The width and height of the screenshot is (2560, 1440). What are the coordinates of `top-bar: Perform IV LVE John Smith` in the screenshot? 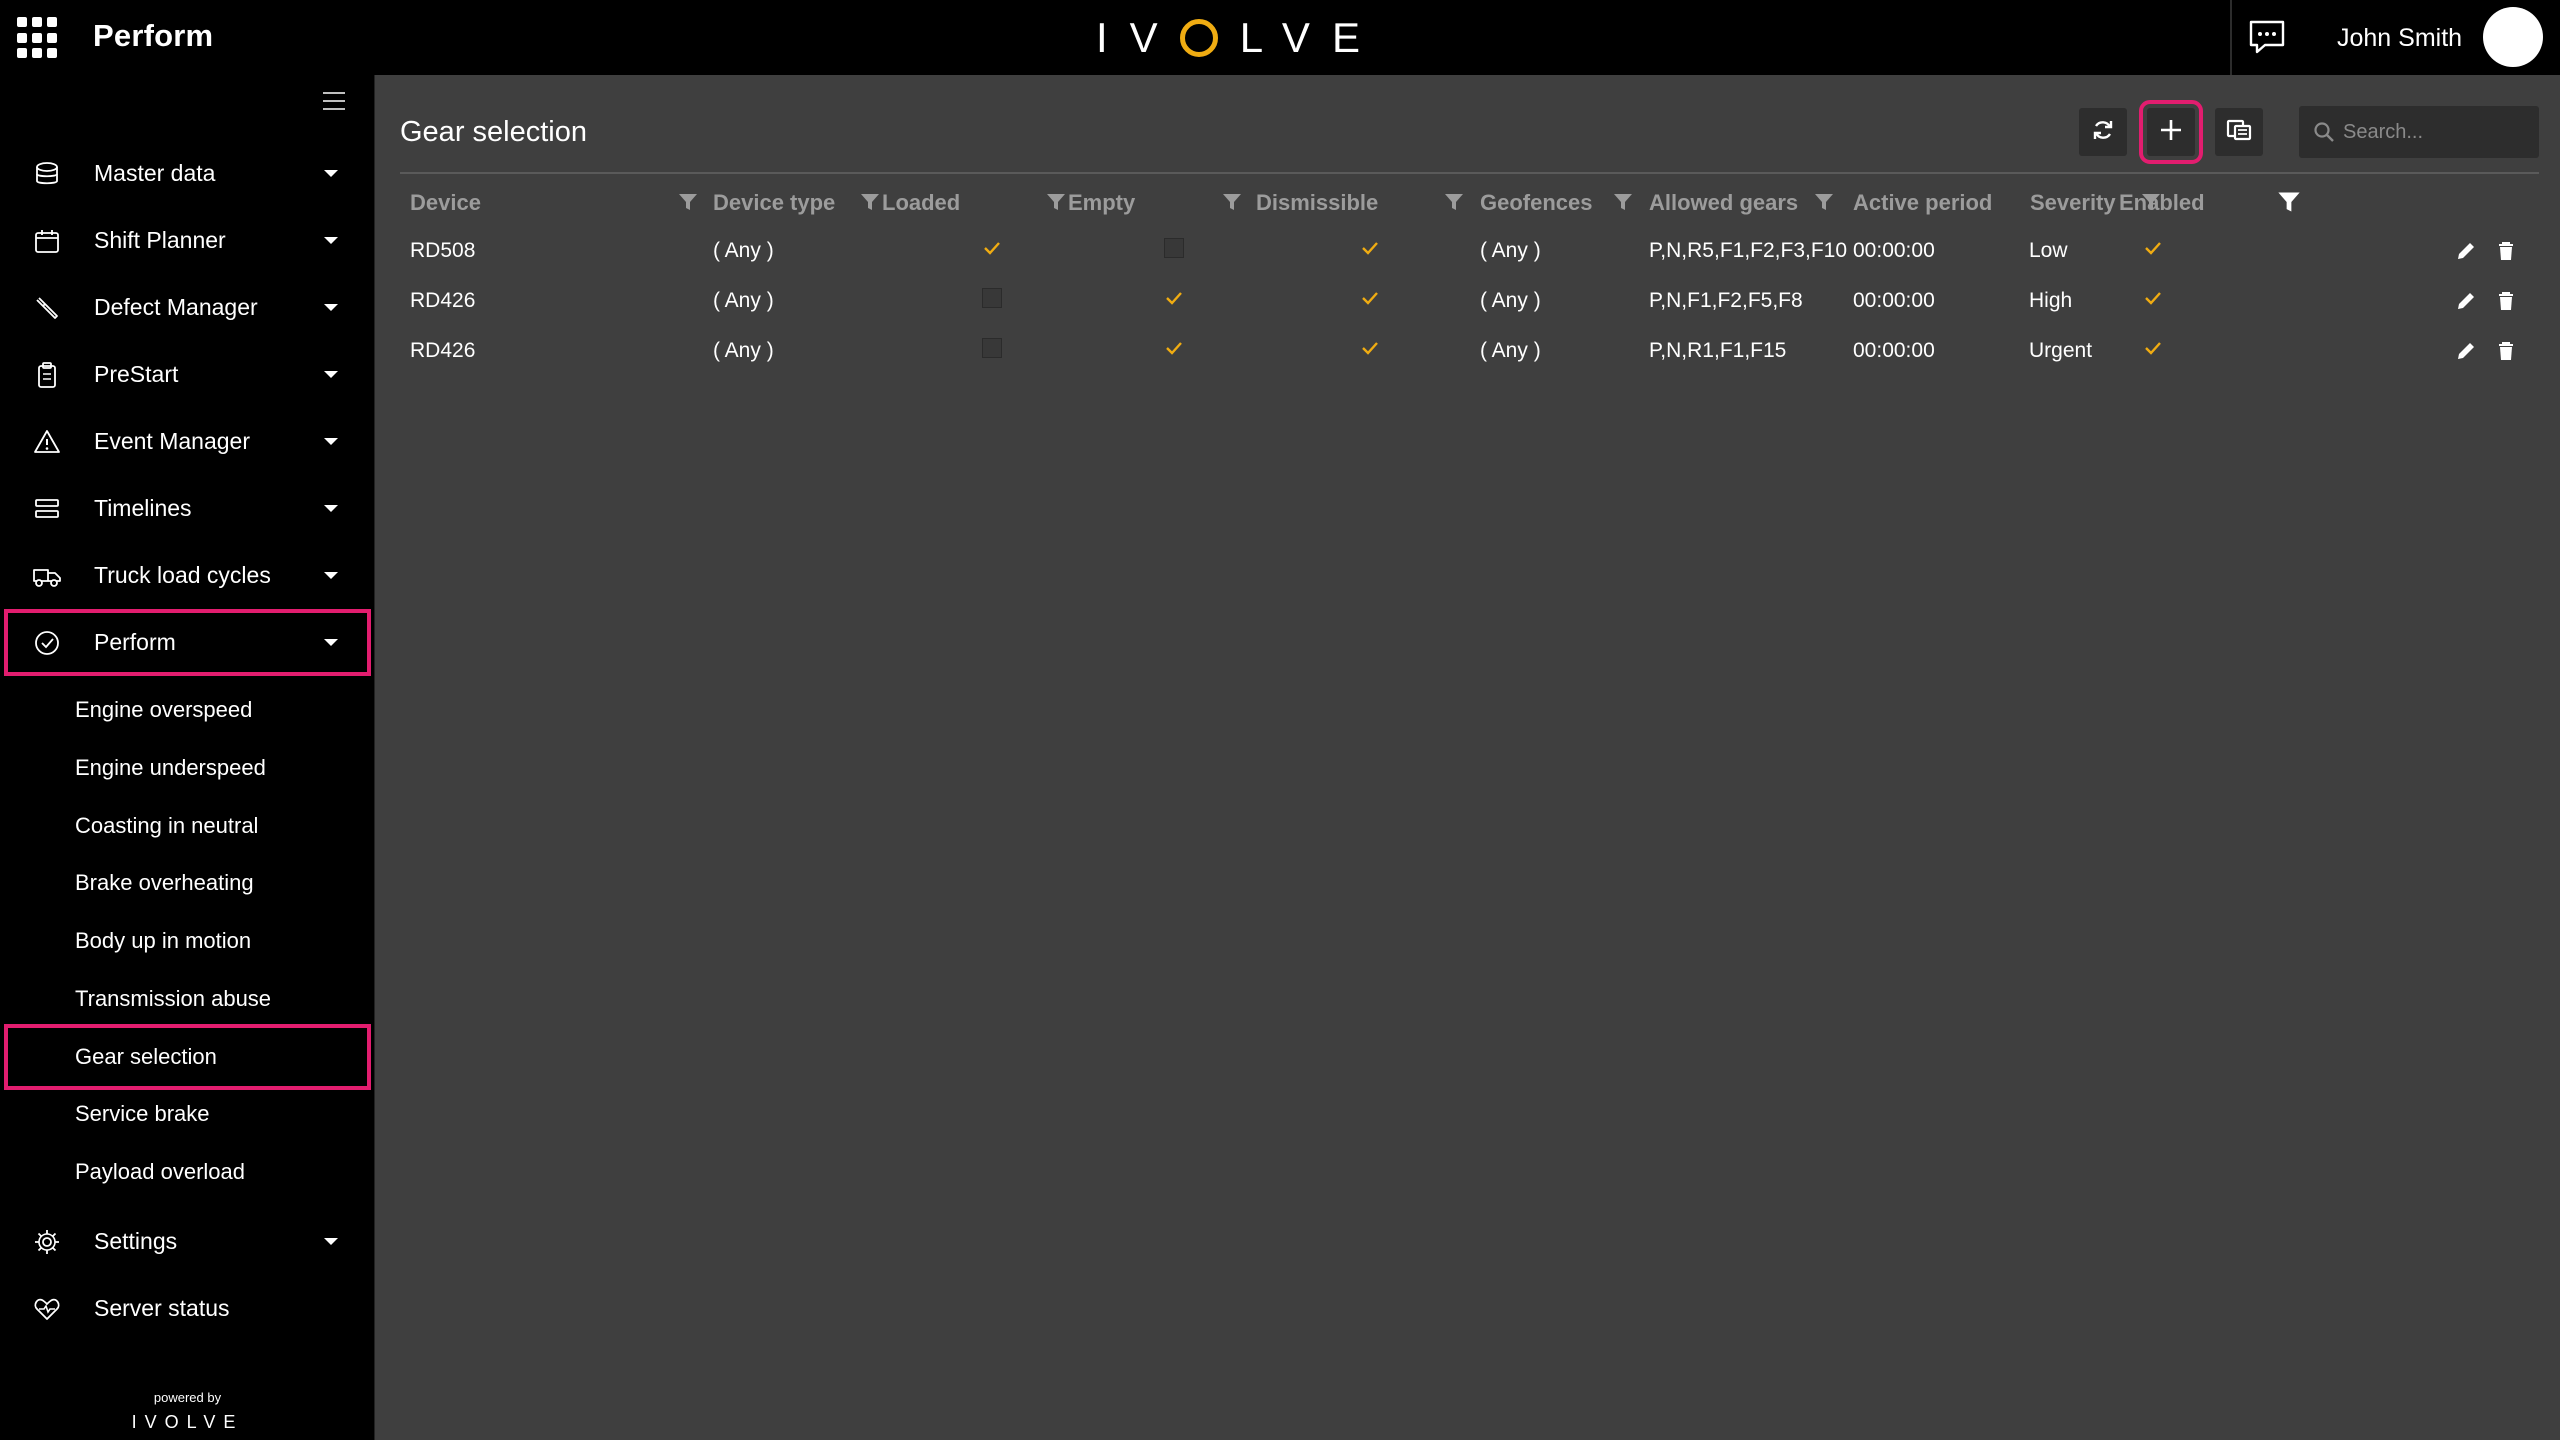 It's located at (1280, 37).